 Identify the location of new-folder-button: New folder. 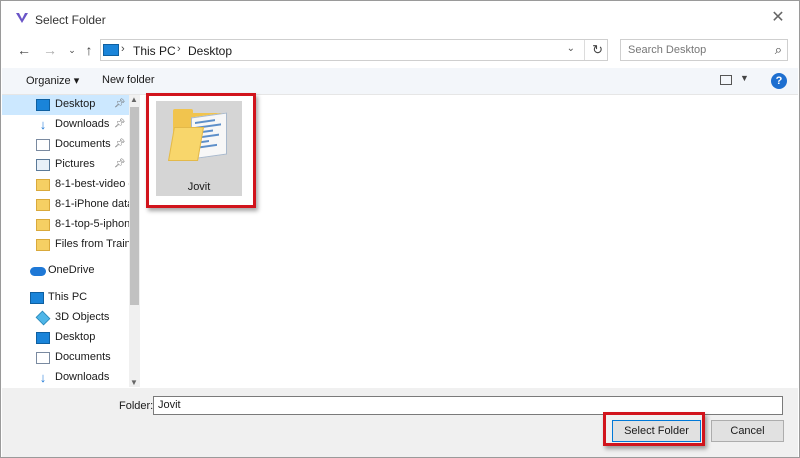
(128, 80).